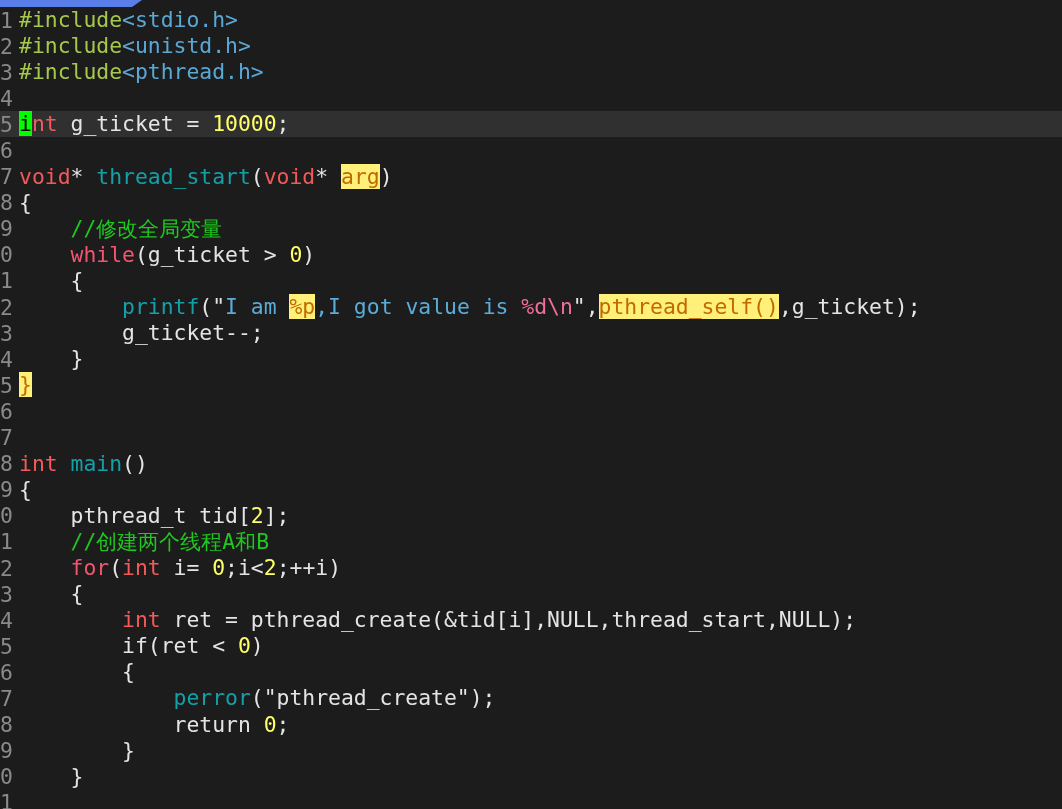 This screenshot has height=809, width=1062. Describe the element at coordinates (154, 124) in the screenshot. I see `code-line: int g_ticket = 10000;` at that location.